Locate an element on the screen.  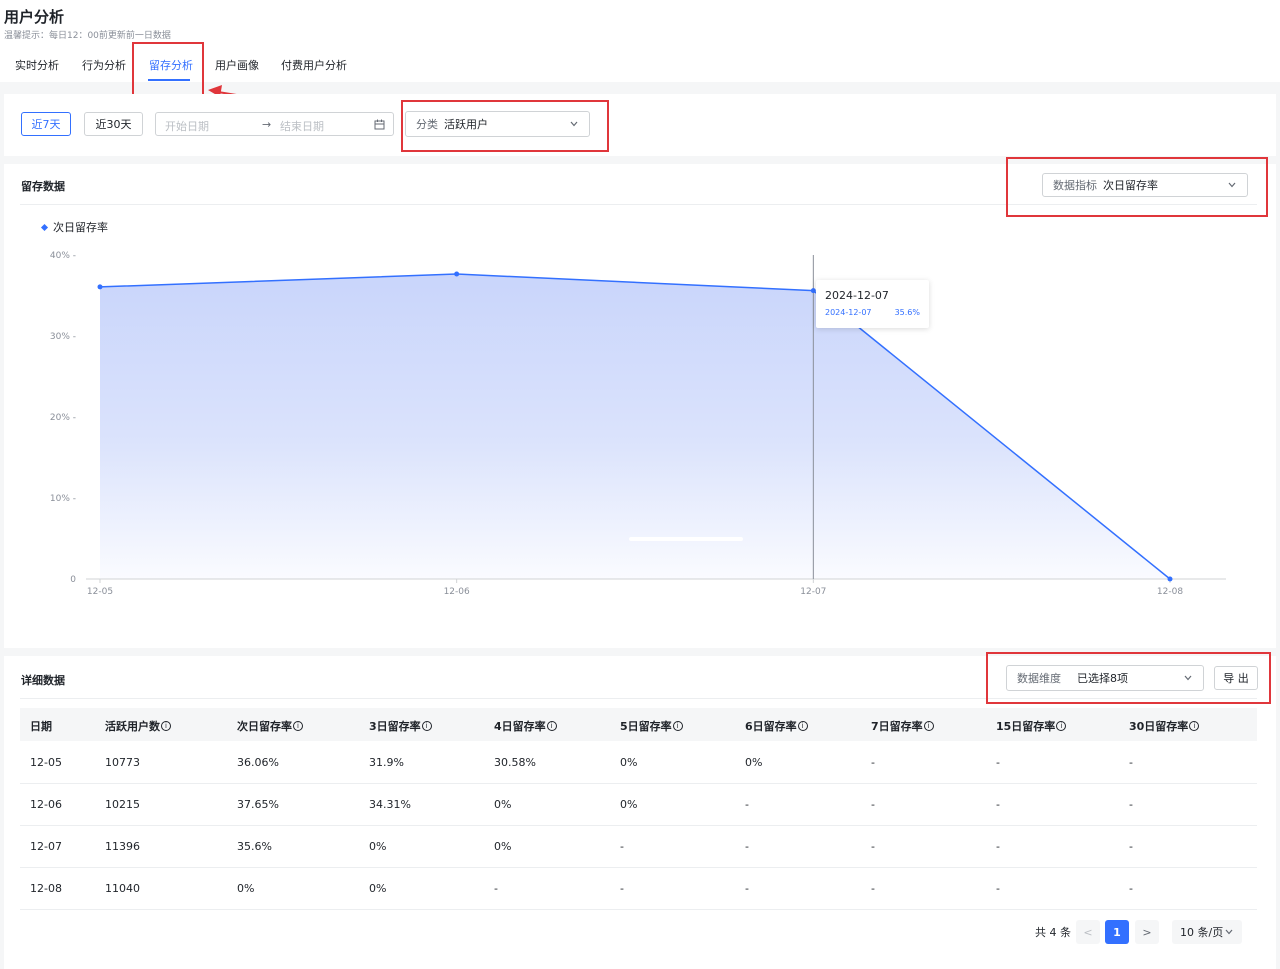
range-arrow-icon: → is located at coordinates (267, 124).